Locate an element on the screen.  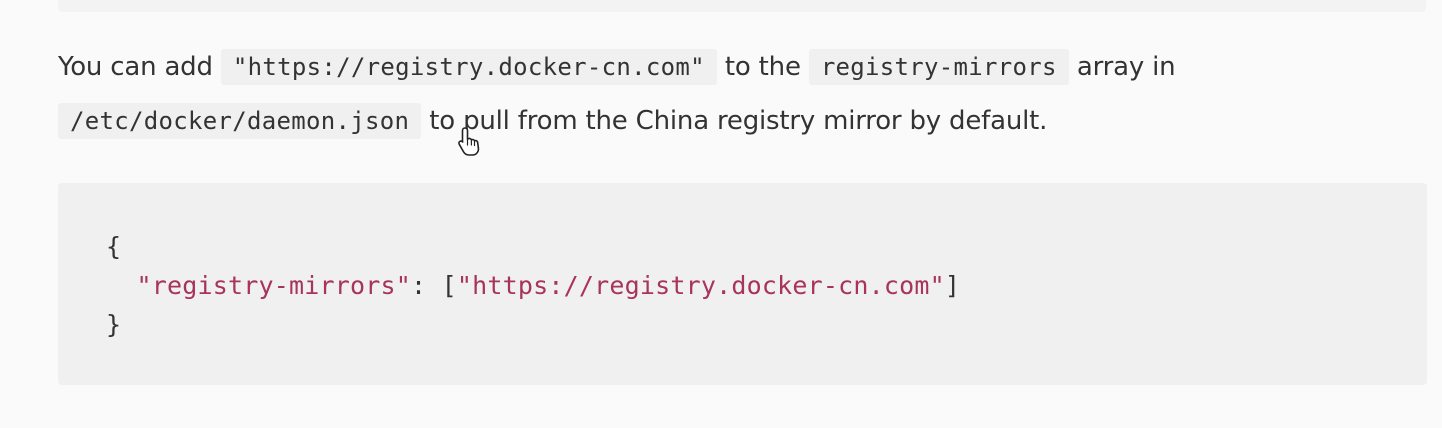
code-bracket-close: ] is located at coordinates (952, 285).